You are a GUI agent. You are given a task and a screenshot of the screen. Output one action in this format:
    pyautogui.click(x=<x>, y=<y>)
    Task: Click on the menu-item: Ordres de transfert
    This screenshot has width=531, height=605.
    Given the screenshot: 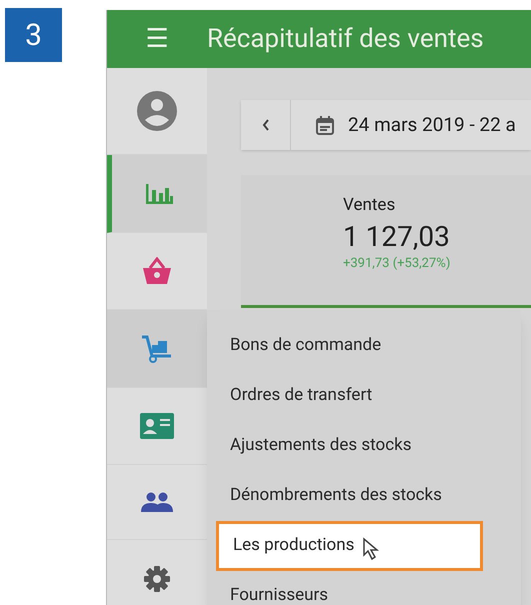 What is the action you would take?
    pyautogui.click(x=364, y=396)
    